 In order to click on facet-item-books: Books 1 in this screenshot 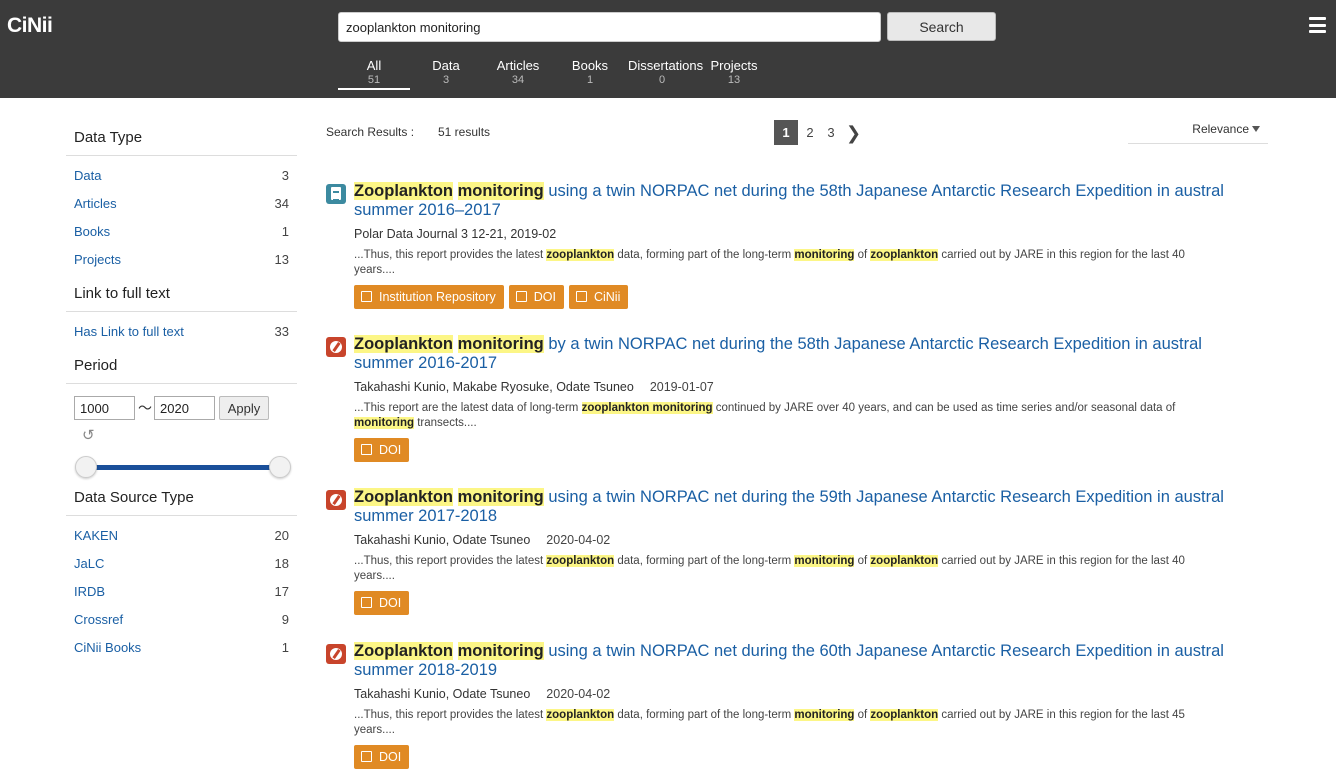, I will do `click(181, 236)`.